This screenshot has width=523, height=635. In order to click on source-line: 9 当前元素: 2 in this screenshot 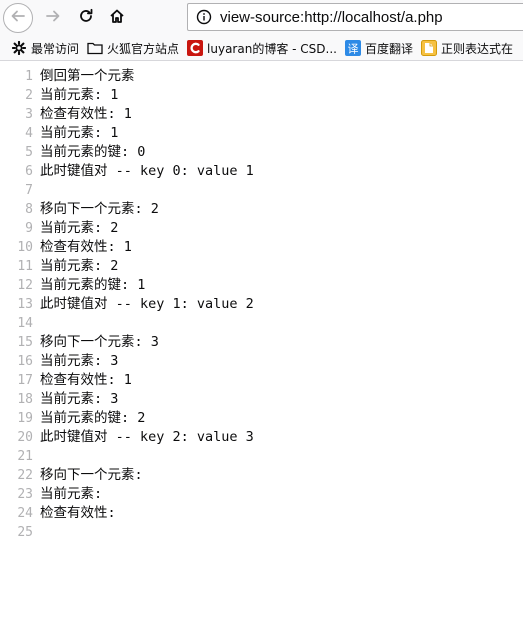, I will do `click(261, 228)`.